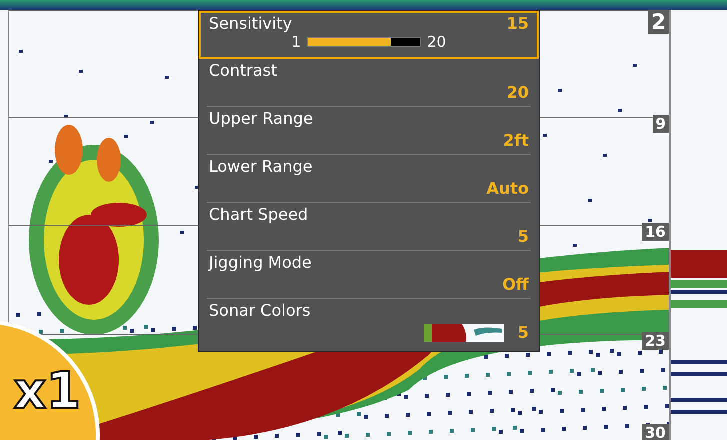 The image size is (727, 440). Describe the element at coordinates (260, 310) in the screenshot. I see `setting-label: Sonar Colors` at that location.